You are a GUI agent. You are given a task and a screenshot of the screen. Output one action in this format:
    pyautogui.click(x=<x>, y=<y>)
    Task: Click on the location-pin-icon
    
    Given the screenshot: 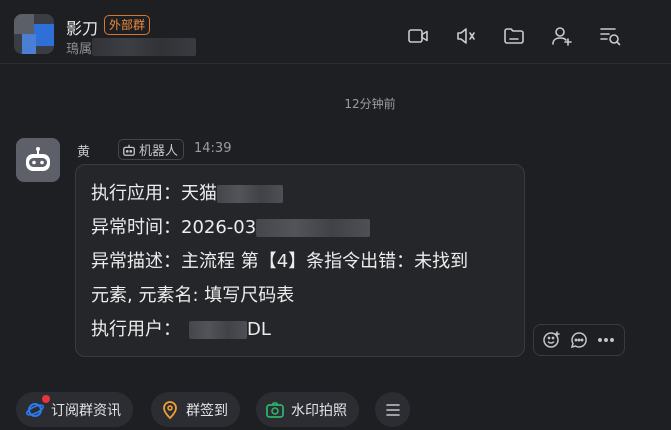 What is the action you would take?
    pyautogui.click(x=170, y=409)
    